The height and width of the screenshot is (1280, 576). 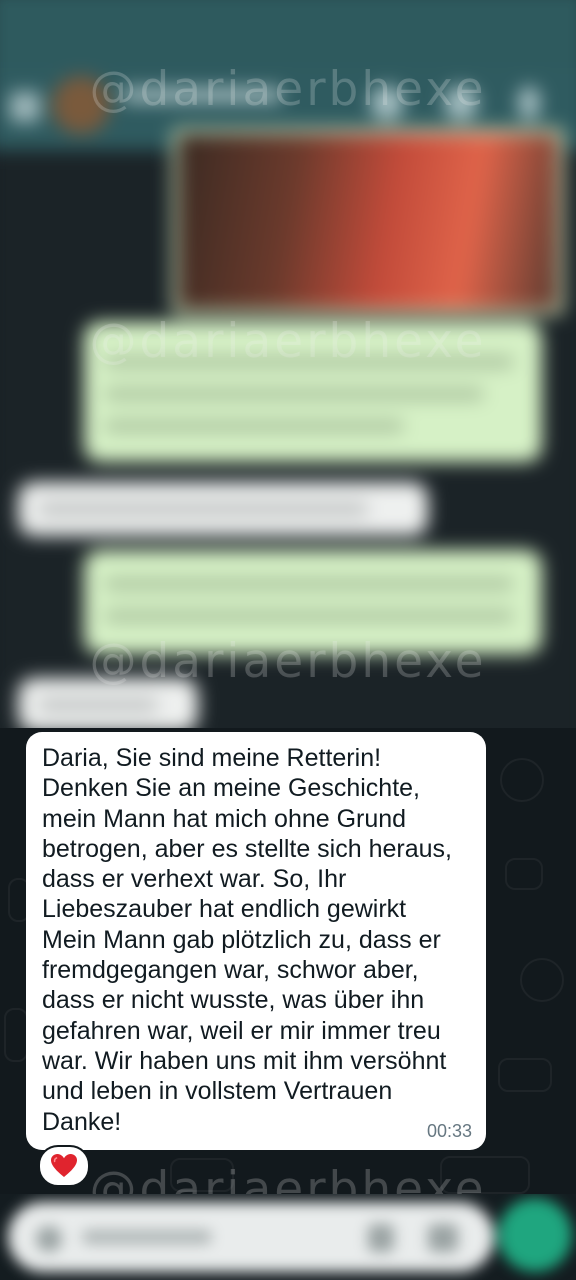 I want to click on avatar, so click(x=81, y=105).